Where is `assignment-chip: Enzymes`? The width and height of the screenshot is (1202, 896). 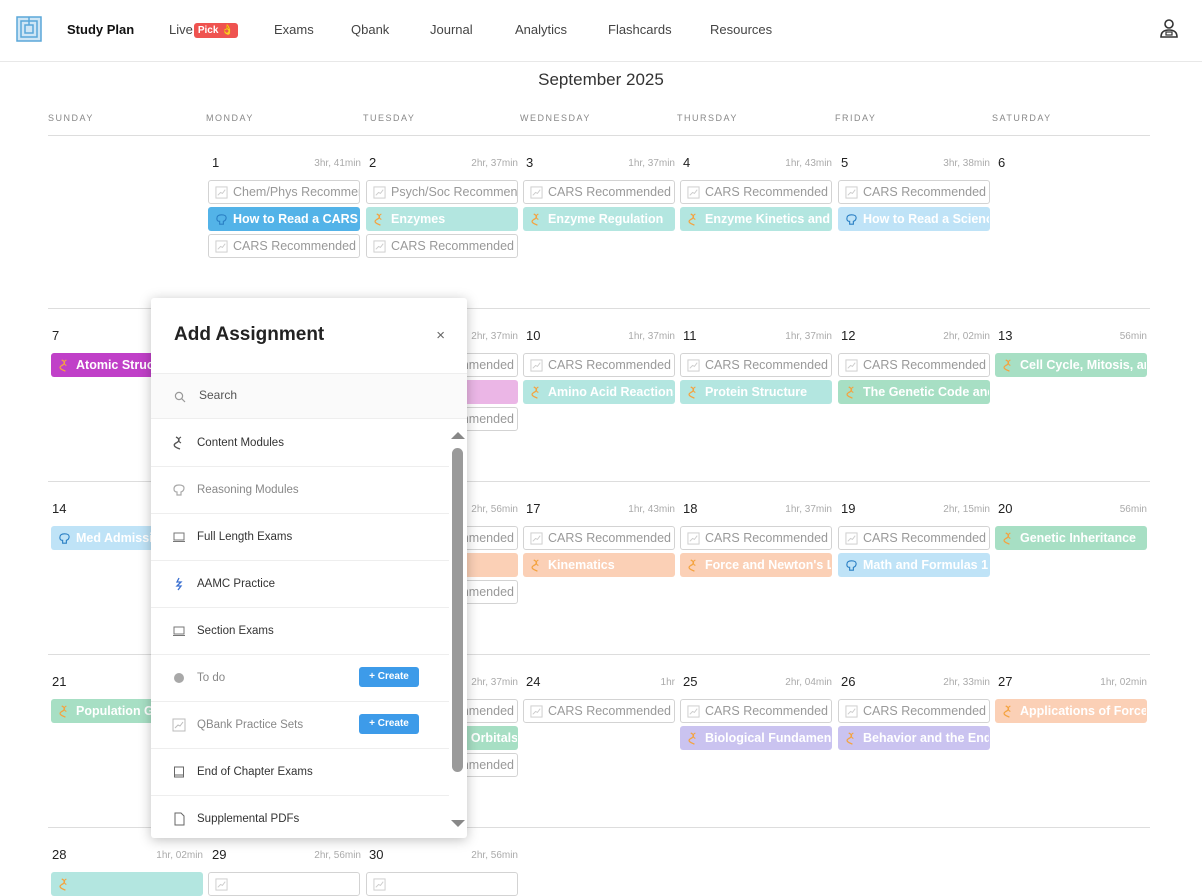 assignment-chip: Enzymes is located at coordinates (442, 219).